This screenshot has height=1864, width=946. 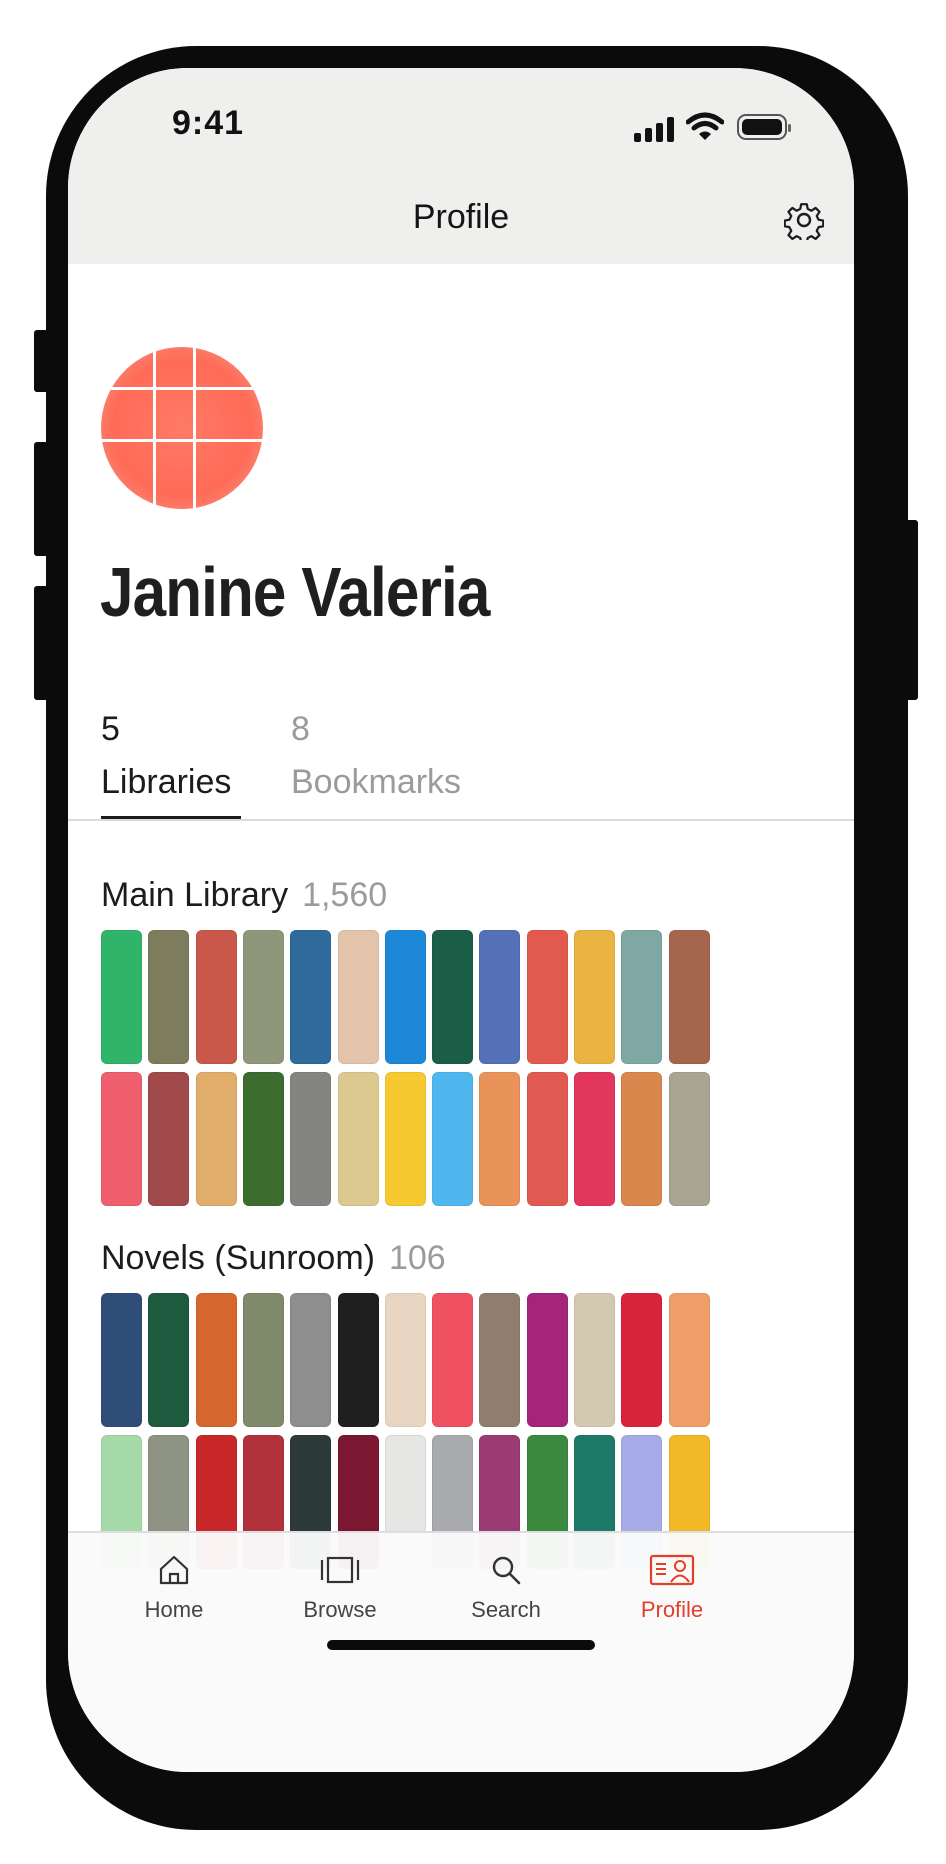 I want to click on profile-name: Janine Valeria, so click(x=295, y=592).